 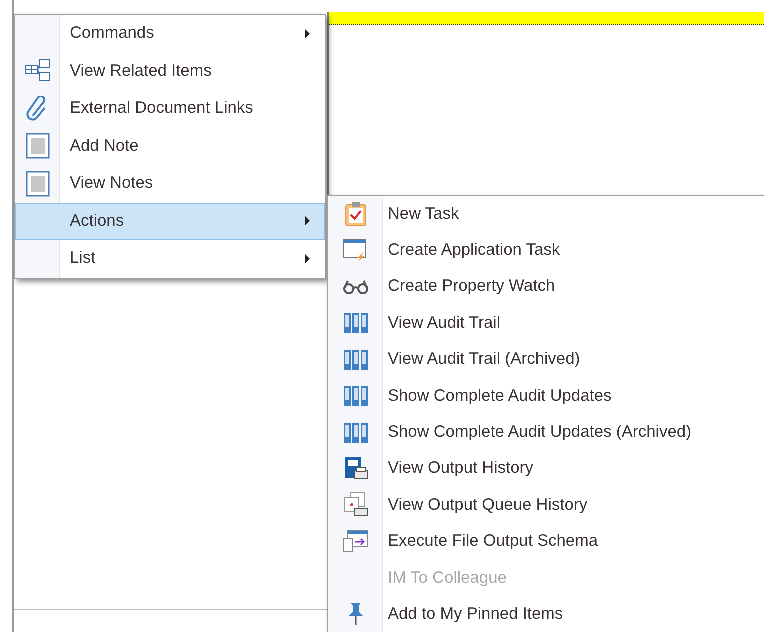 I want to click on menu-item: Create Property Watch, so click(x=546, y=287).